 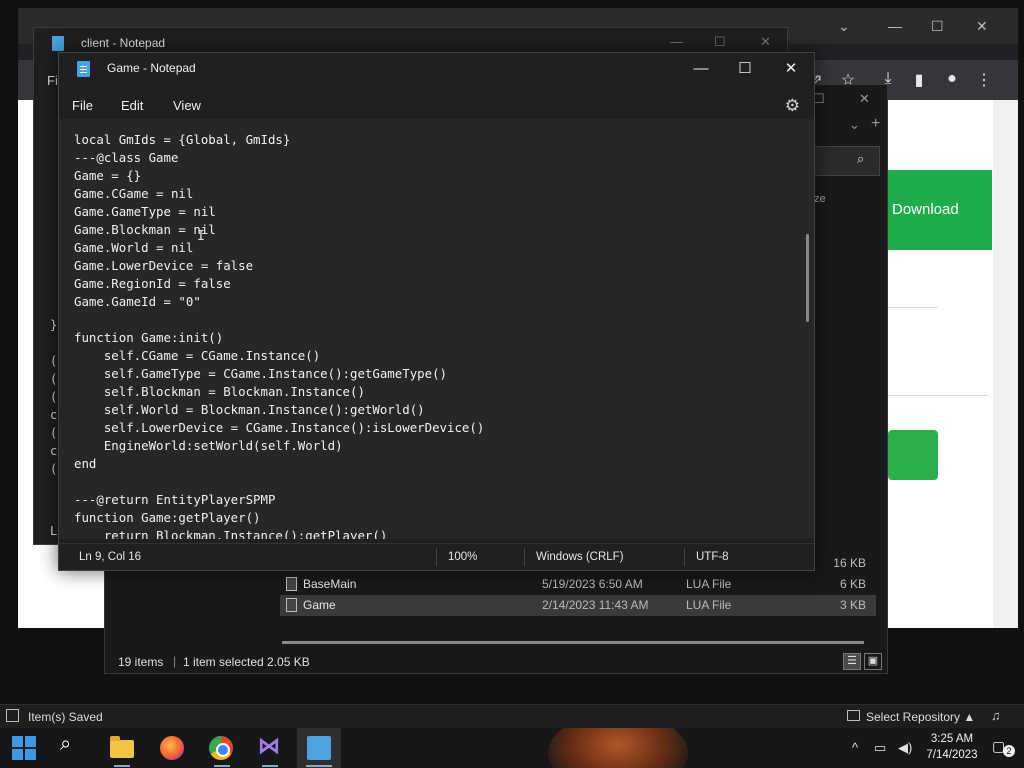 I want to click on column-header-size: ze, so click(x=820, y=199).